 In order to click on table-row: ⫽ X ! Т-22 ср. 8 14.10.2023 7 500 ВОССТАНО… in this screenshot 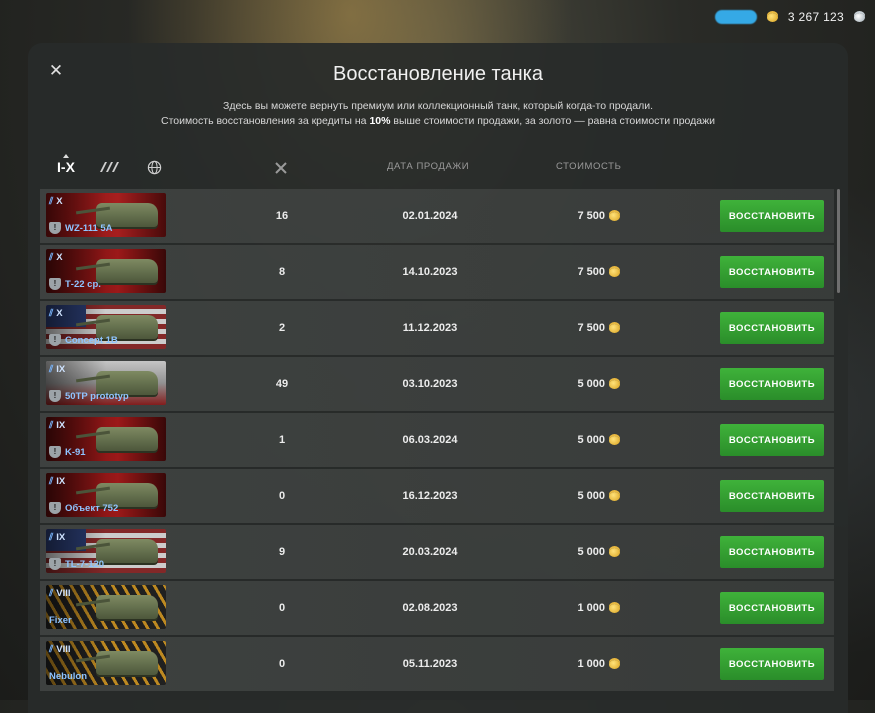, I will do `click(437, 272)`.